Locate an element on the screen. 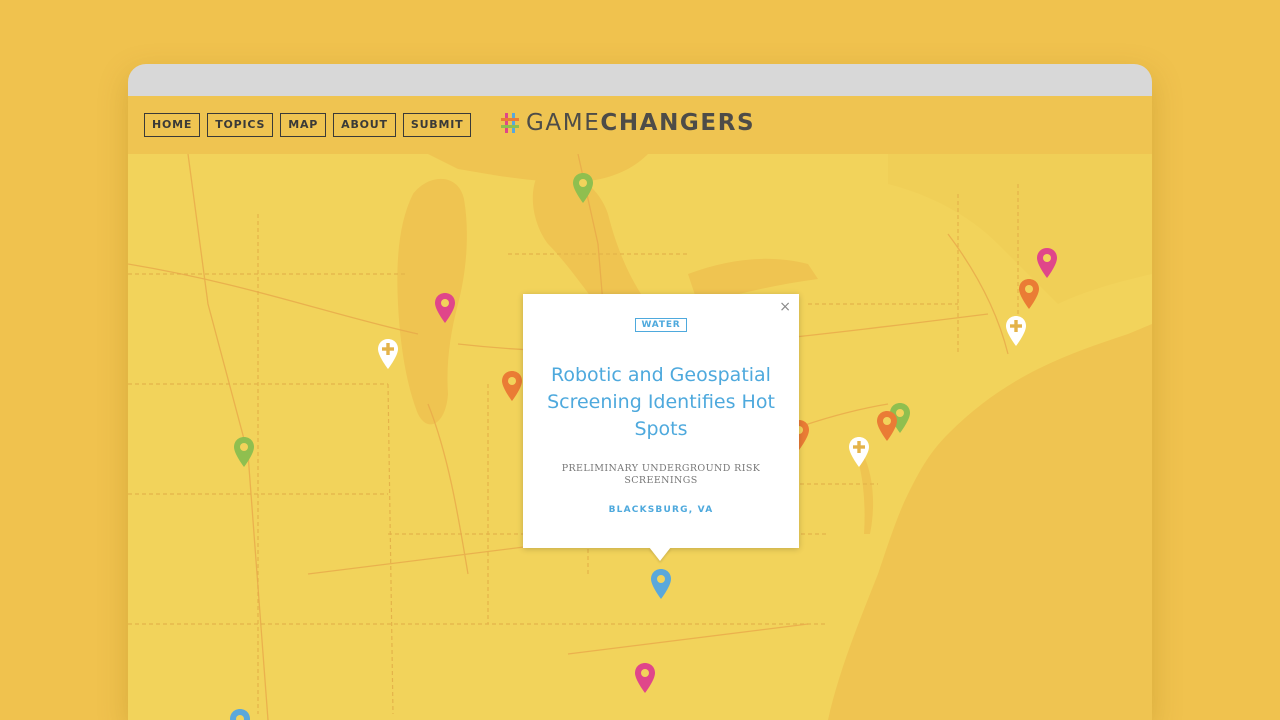  nav-submit-button: SUBMIT is located at coordinates (437, 125).